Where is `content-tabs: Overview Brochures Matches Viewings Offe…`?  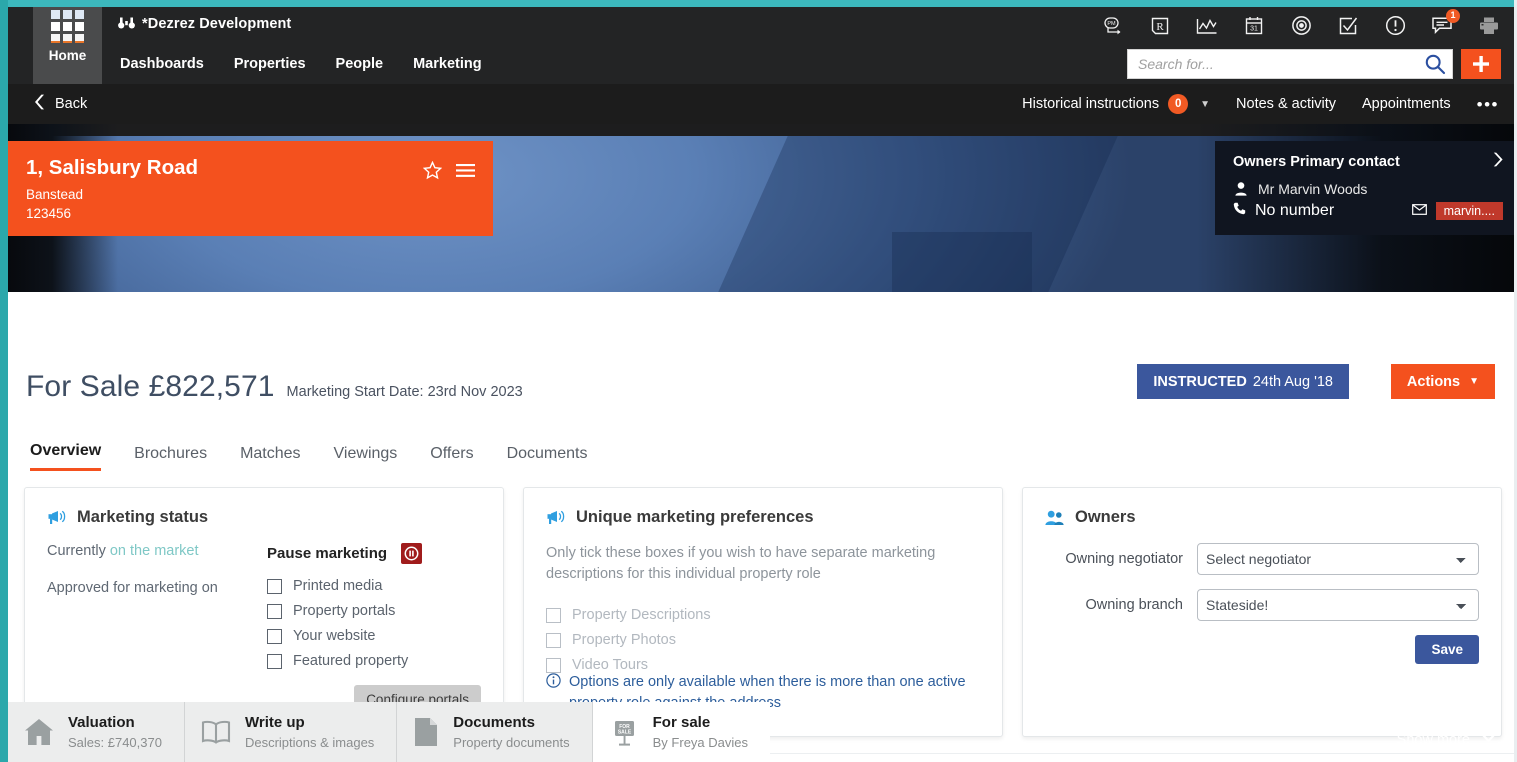 content-tabs: Overview Brochures Matches Viewings Offe… is located at coordinates (309, 456).